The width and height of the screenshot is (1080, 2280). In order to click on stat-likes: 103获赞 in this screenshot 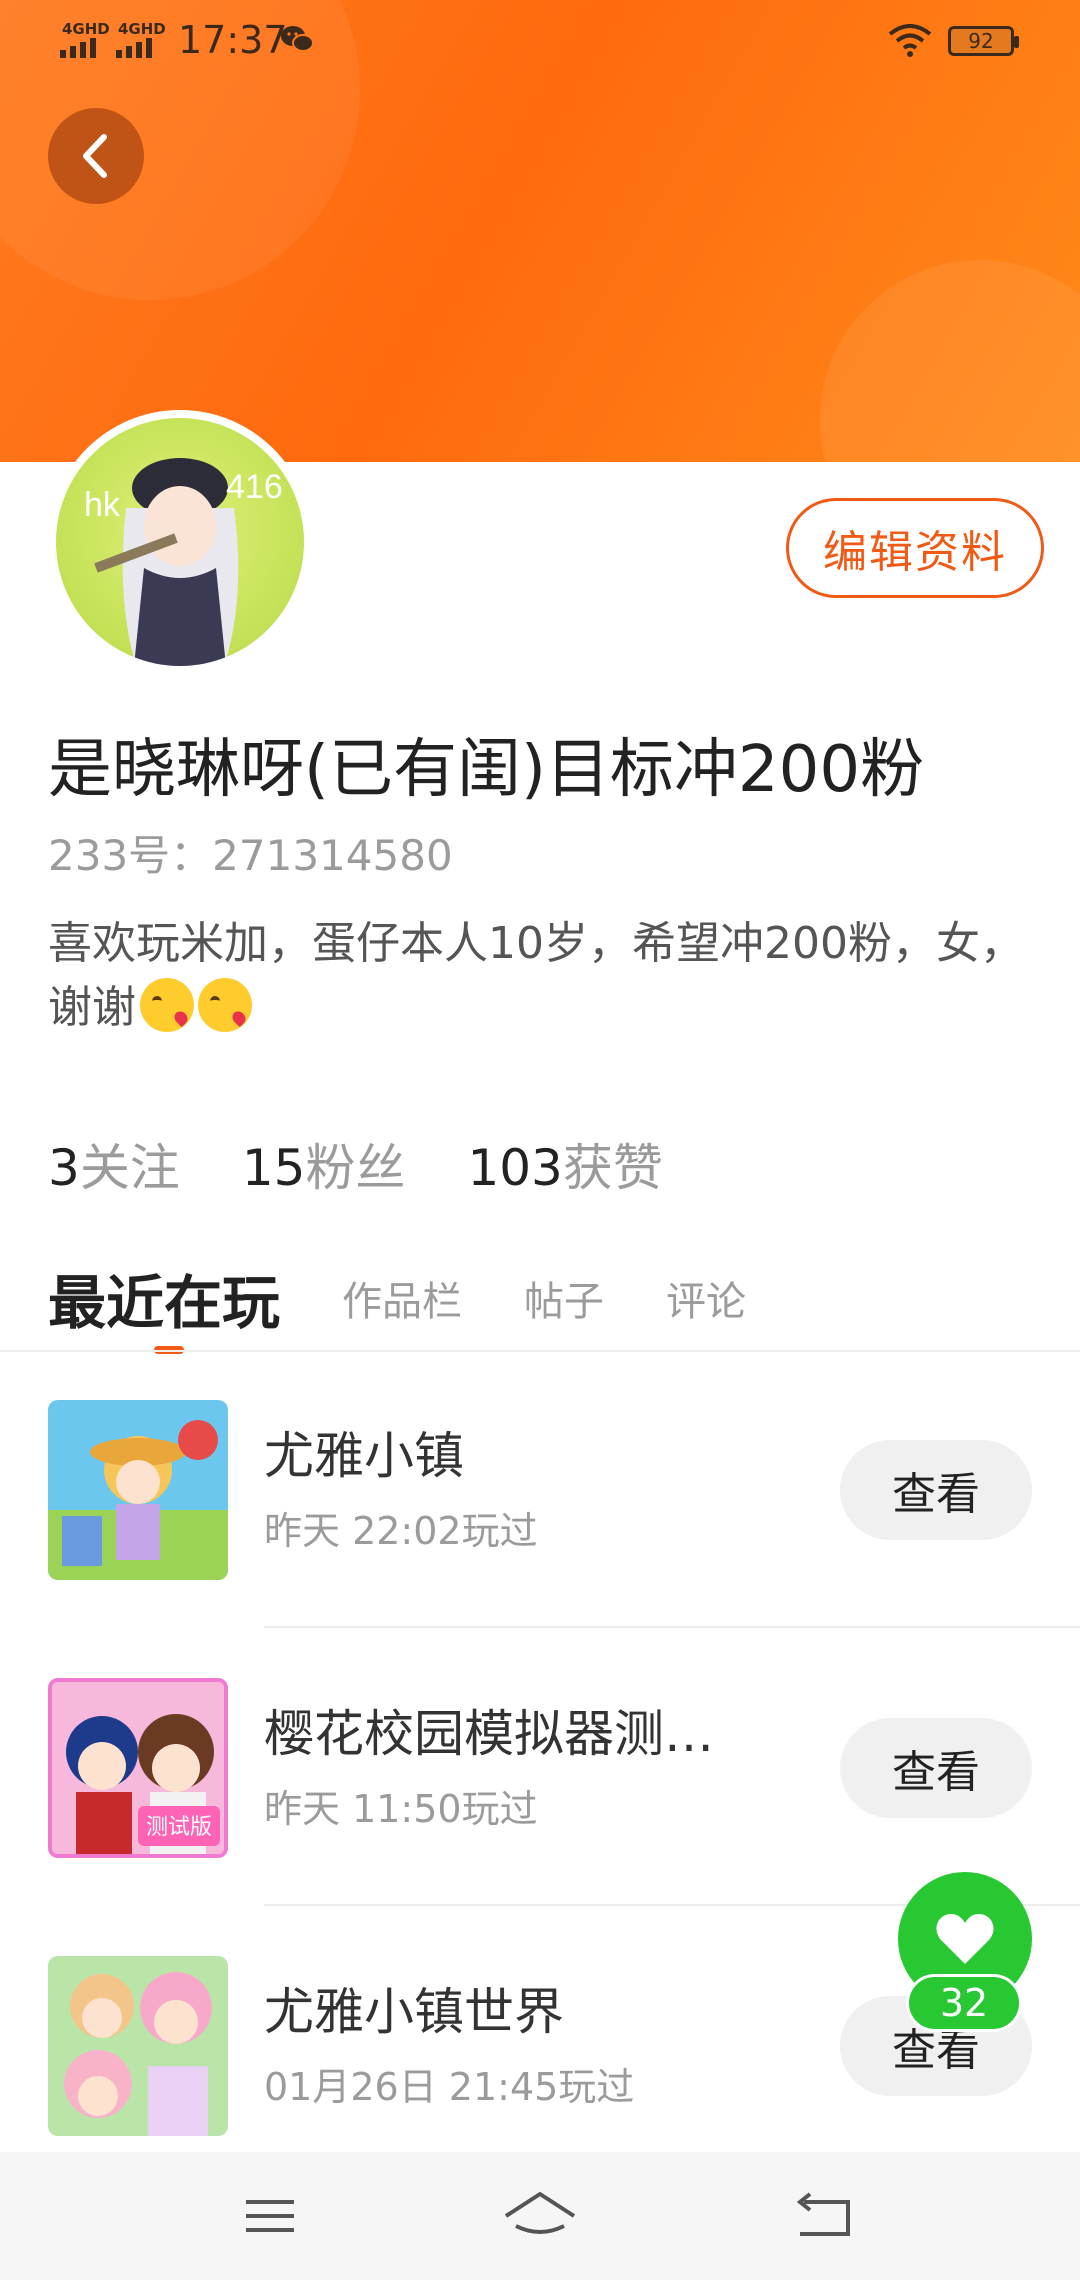, I will do `click(564, 1164)`.